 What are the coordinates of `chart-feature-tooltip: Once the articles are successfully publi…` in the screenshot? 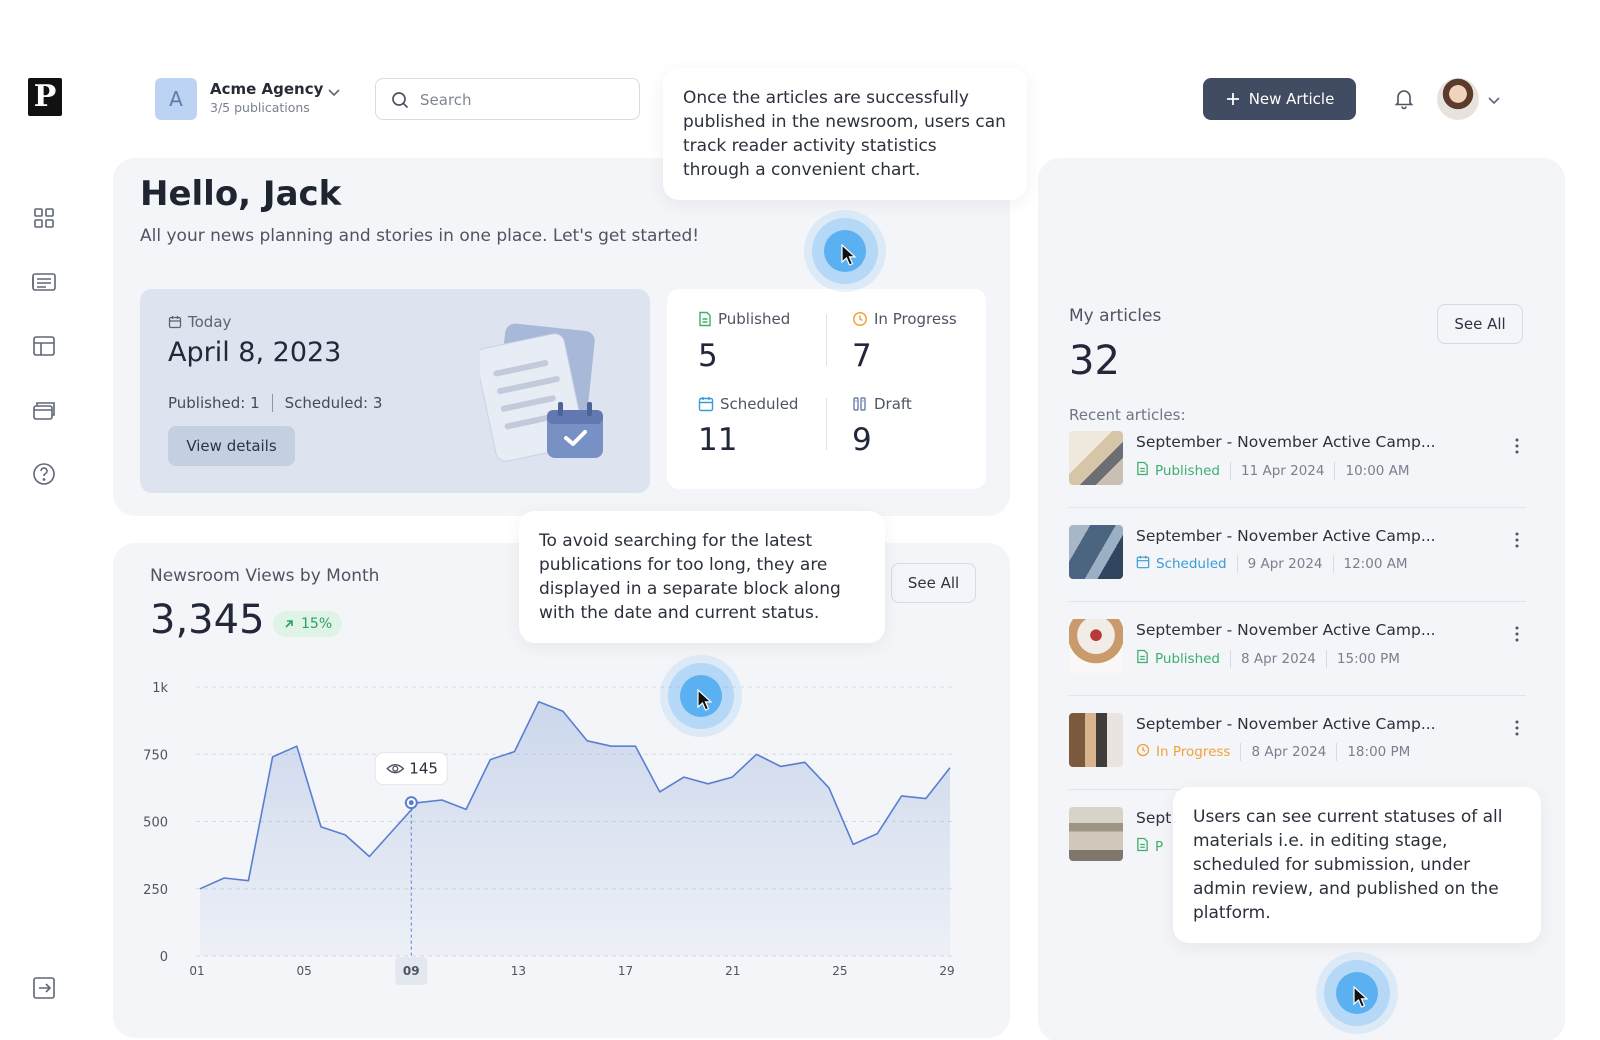 It's located at (845, 134).